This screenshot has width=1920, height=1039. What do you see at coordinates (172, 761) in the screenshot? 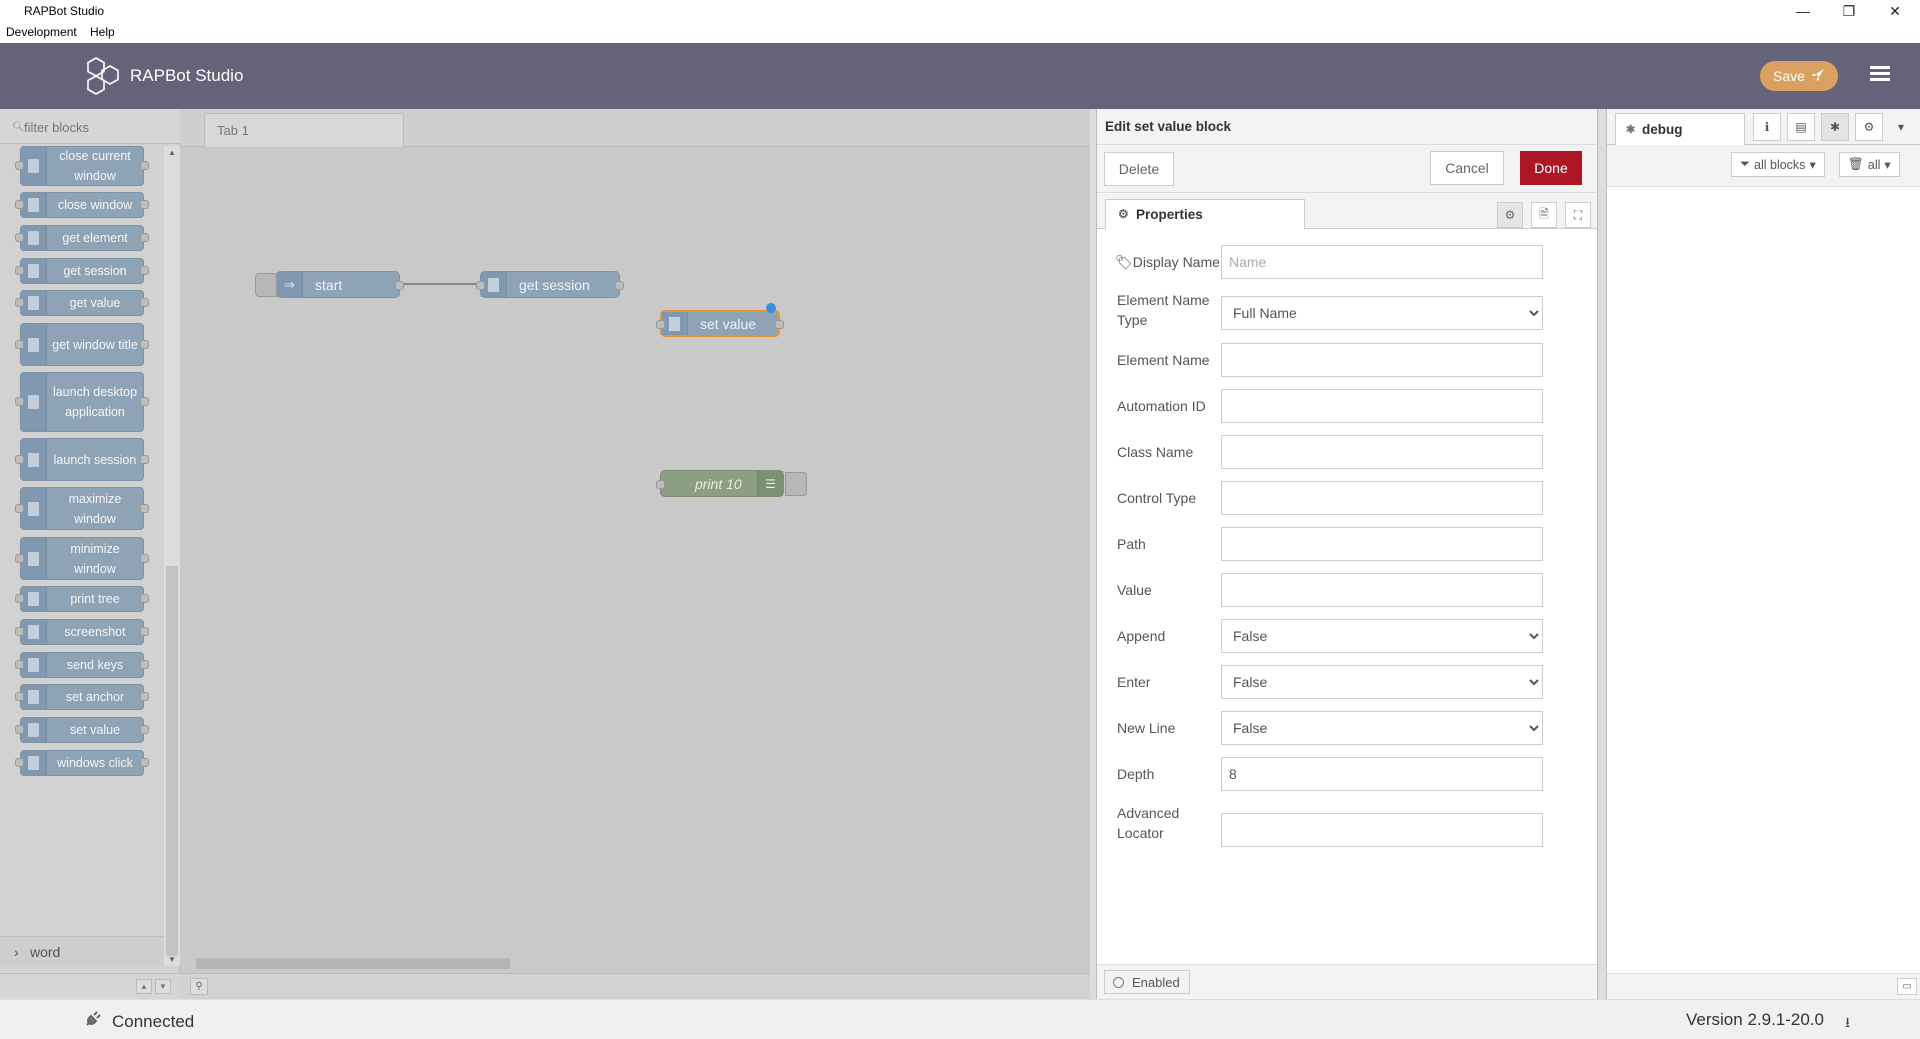
I see `palette-scrollbar-thumb` at bounding box center [172, 761].